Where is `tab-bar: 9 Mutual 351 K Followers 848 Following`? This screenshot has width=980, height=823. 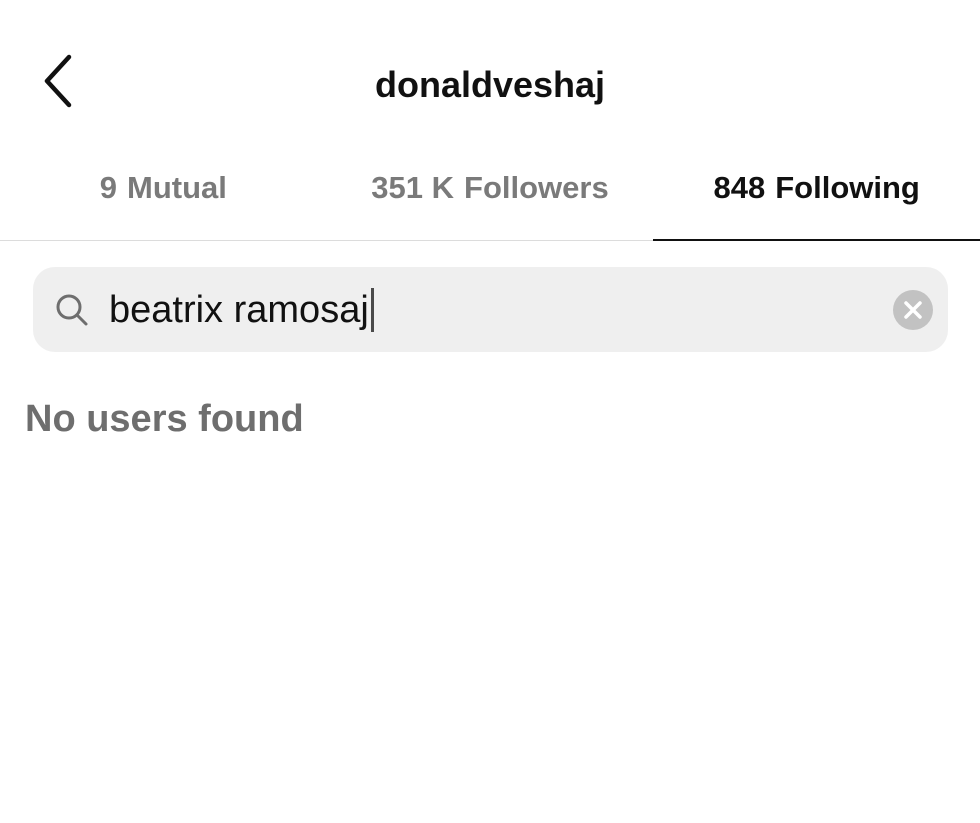 tab-bar: 9 Mutual 351 K Followers 848 Following is located at coordinates (490, 195).